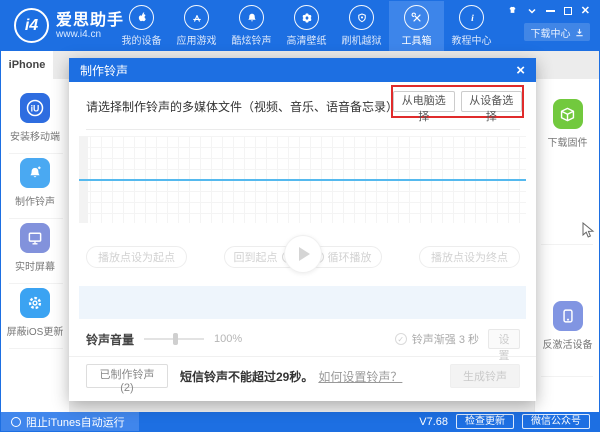 The height and width of the screenshot is (432, 600). Describe the element at coordinates (579, 32) in the screenshot. I see `download-icon` at that location.